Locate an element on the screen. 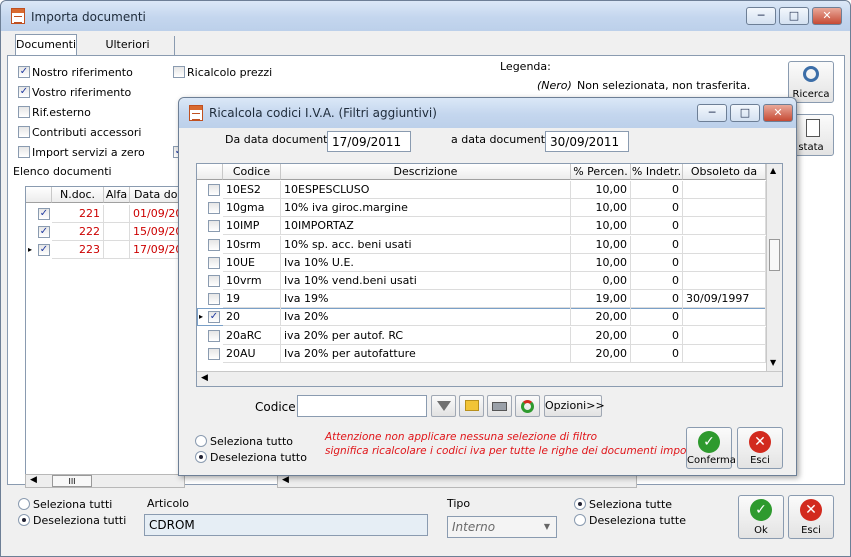 The height and width of the screenshot is (557, 851). ricalcolo-prezzi-checkbox is located at coordinates (179, 72).